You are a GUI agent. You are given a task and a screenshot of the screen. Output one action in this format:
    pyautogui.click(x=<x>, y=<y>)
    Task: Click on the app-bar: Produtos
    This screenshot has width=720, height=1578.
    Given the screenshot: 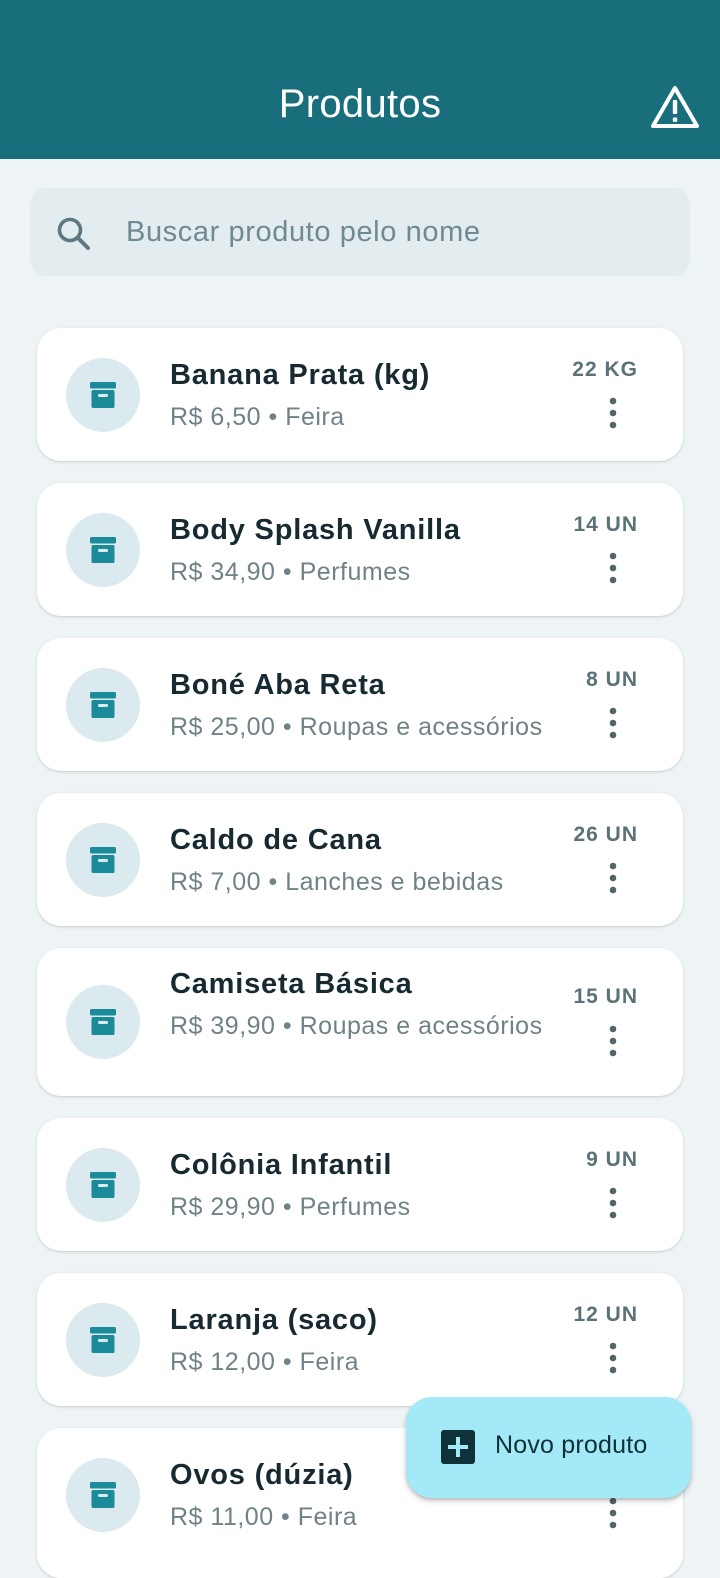 What is the action you would take?
    pyautogui.click(x=360, y=79)
    